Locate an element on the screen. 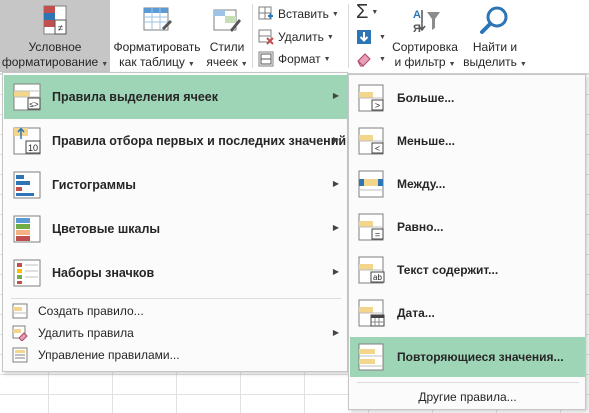 Image resolution: width=589 pixels, height=413 pixels. new-rule-icon is located at coordinates (20, 311).